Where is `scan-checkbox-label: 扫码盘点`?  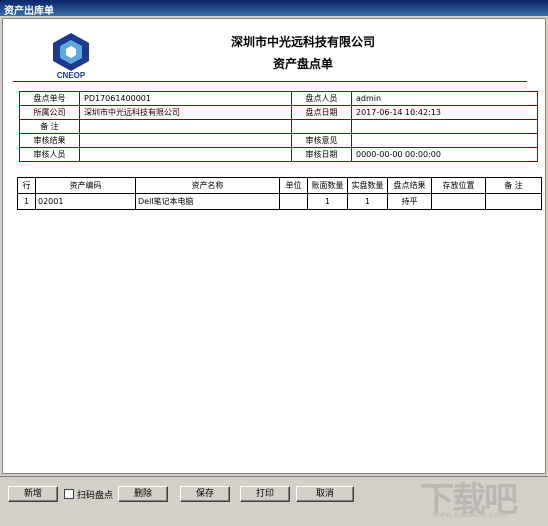 scan-checkbox-label: 扫码盘点 is located at coordinates (95, 496).